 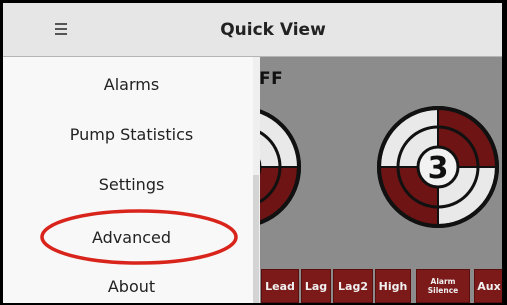 What do you see at coordinates (488, 286) in the screenshot?
I see `tag-aux: Aux` at bounding box center [488, 286].